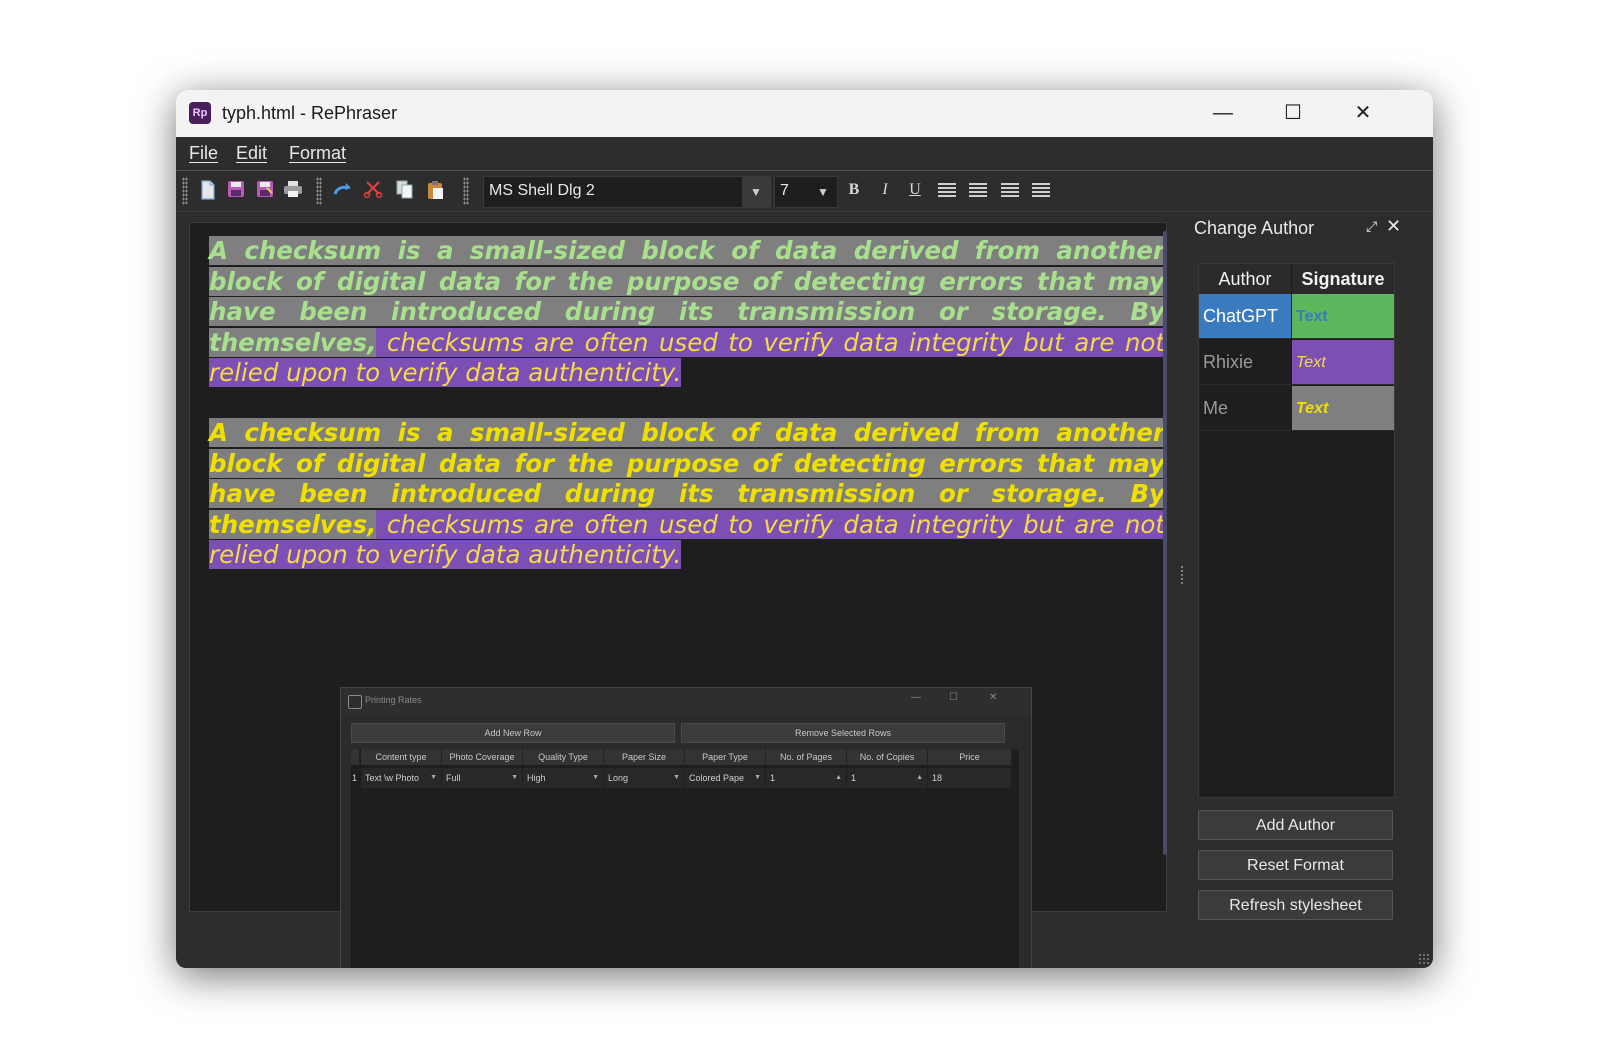 The height and width of the screenshot is (1042, 1604). What do you see at coordinates (200, 113) in the screenshot?
I see `app-logo-icon: Rp` at bounding box center [200, 113].